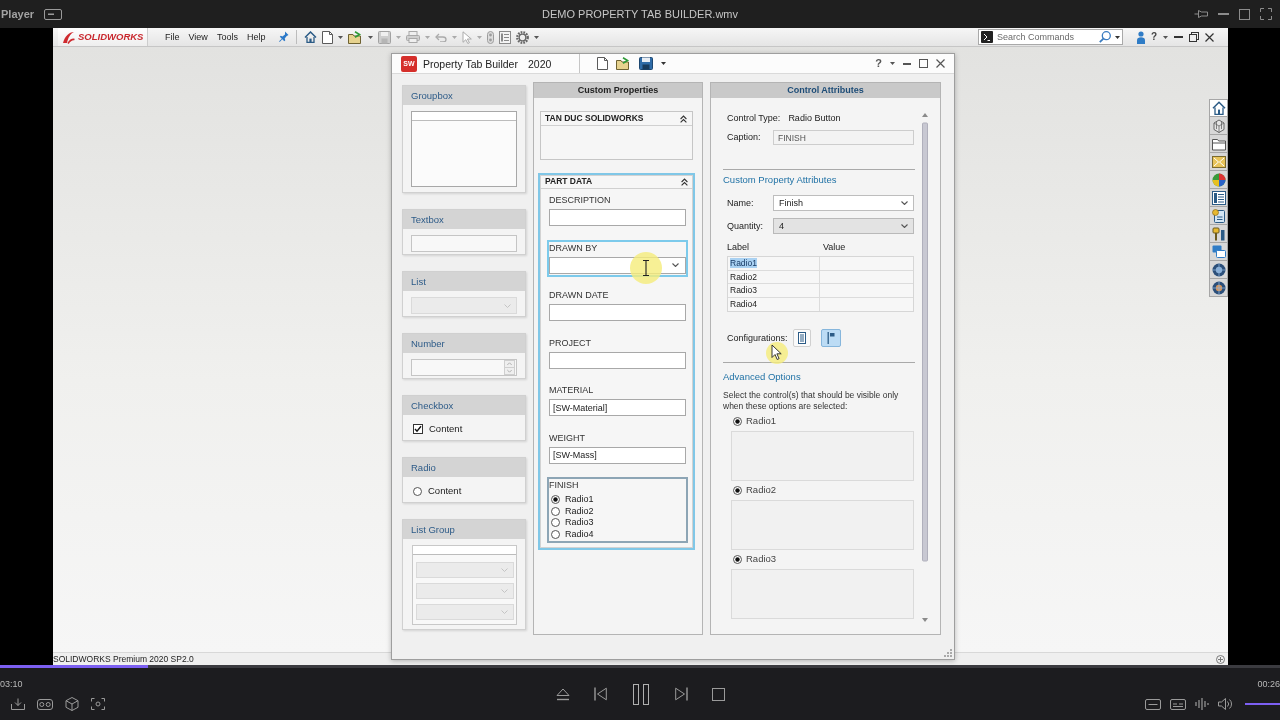 This screenshot has width=1280, height=720. I want to click on text-field: [SW-Mass], so click(617, 455).